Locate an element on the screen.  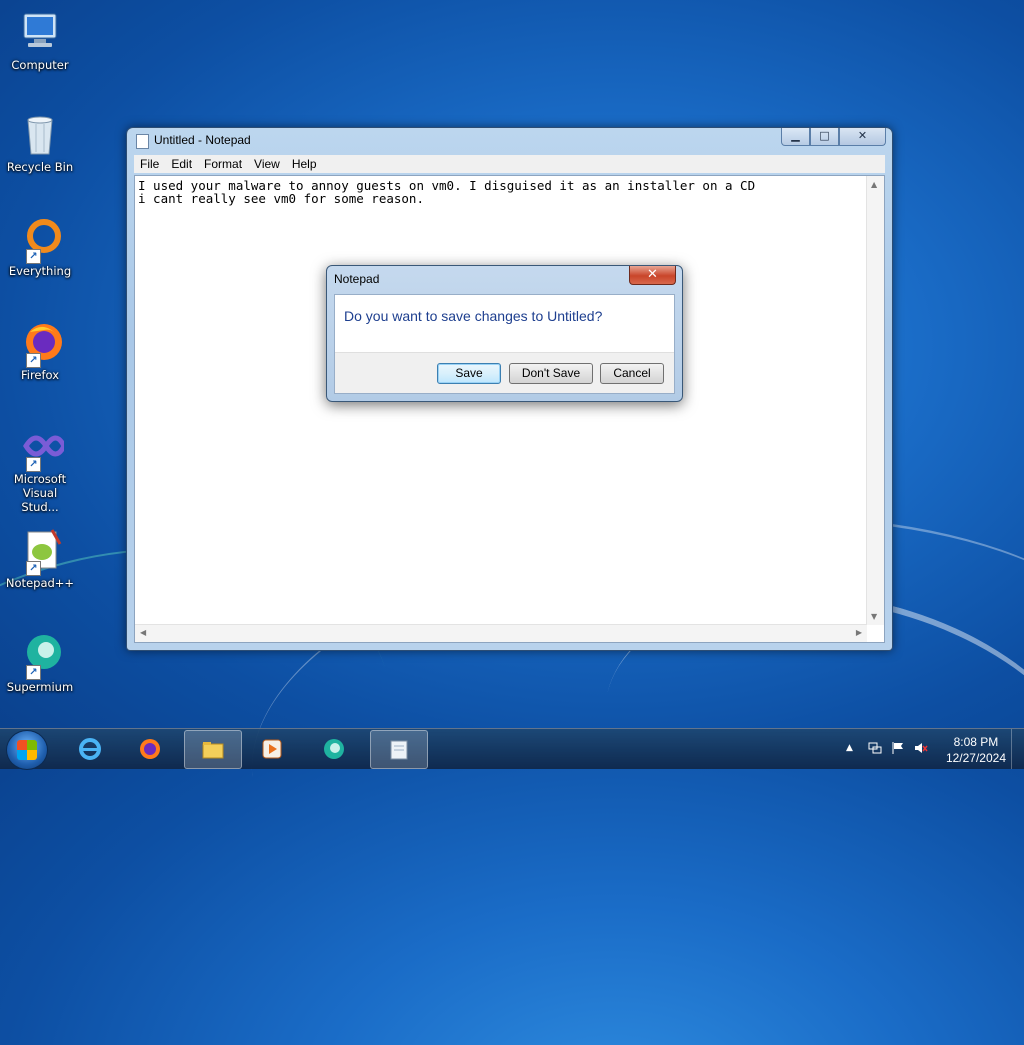
dialog-button-bar: Save Don't Save Cancel is located at coordinates (504, 372).